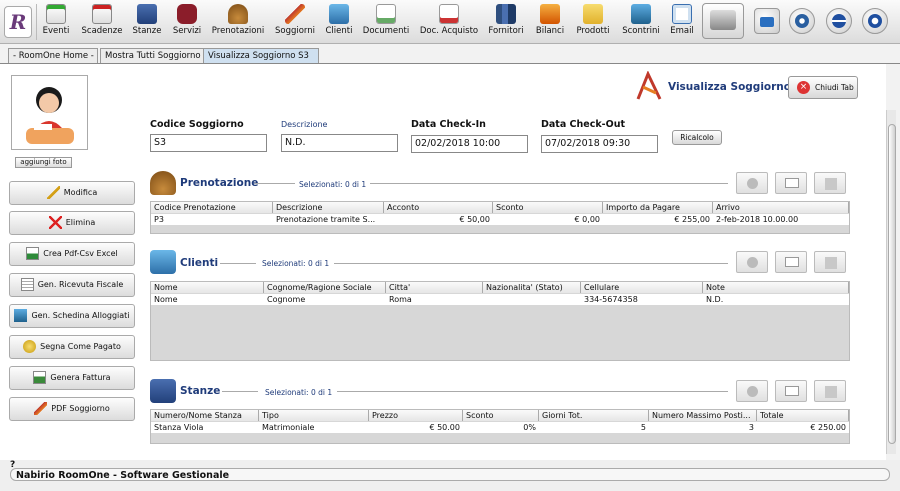  I want to click on toolbar-stanze-button: Stanze, so click(147, 22).